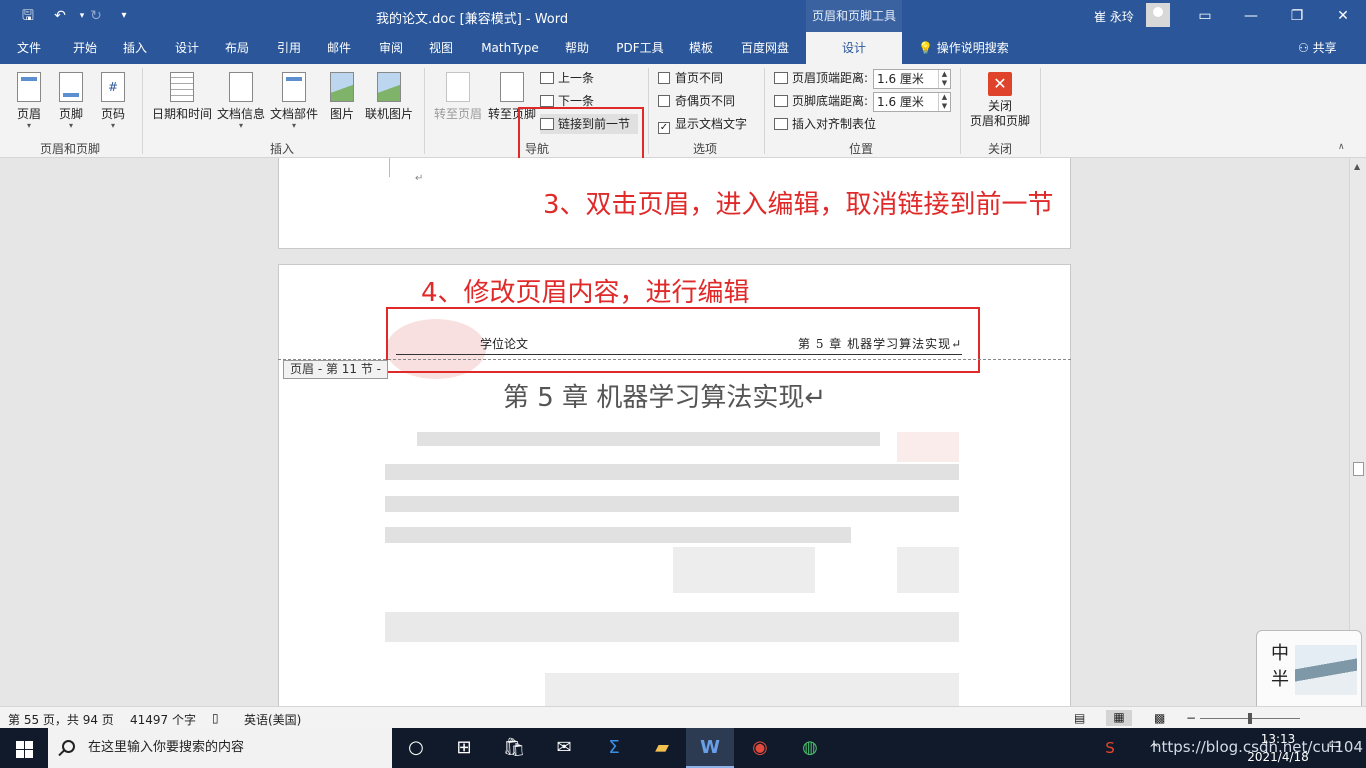 The height and width of the screenshot is (768, 1366). I want to click on avatar, so click(1158, 15).